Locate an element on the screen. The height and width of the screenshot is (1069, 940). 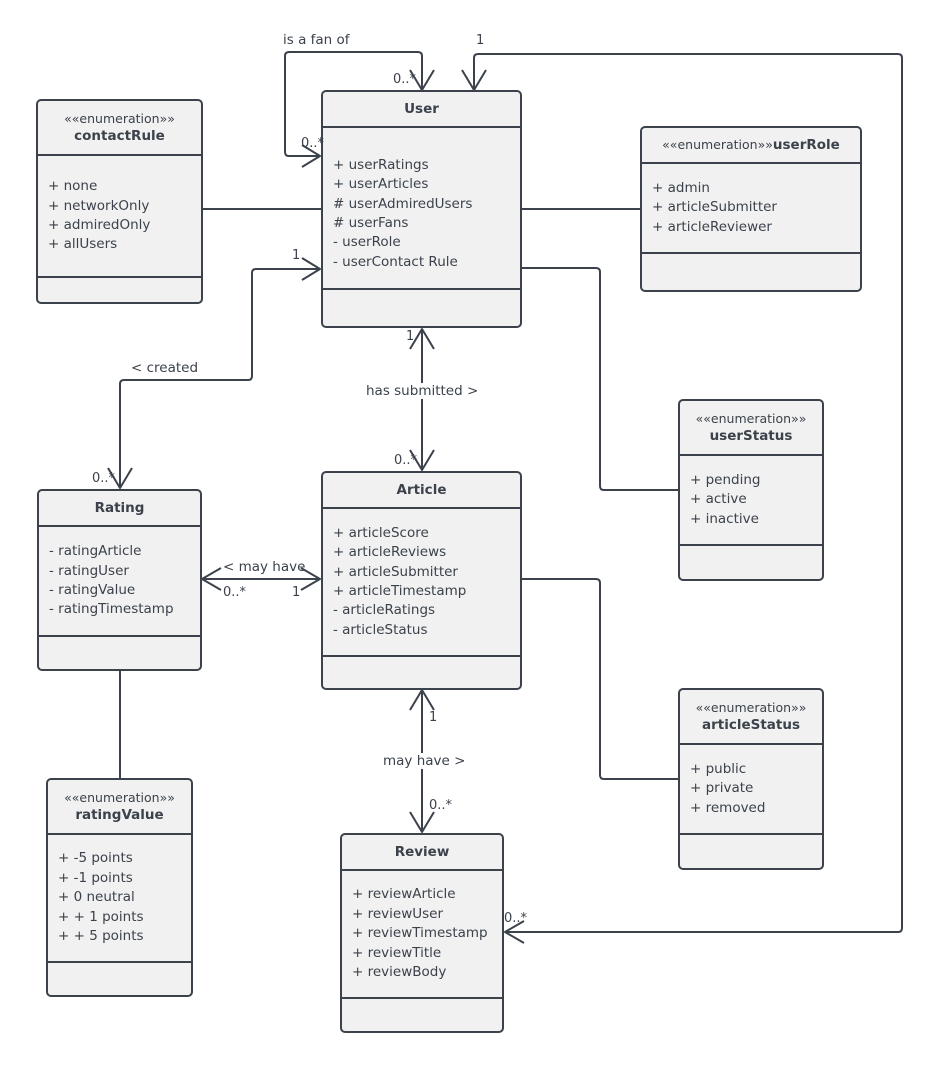
enum-name: contactRule is located at coordinates (119, 136).